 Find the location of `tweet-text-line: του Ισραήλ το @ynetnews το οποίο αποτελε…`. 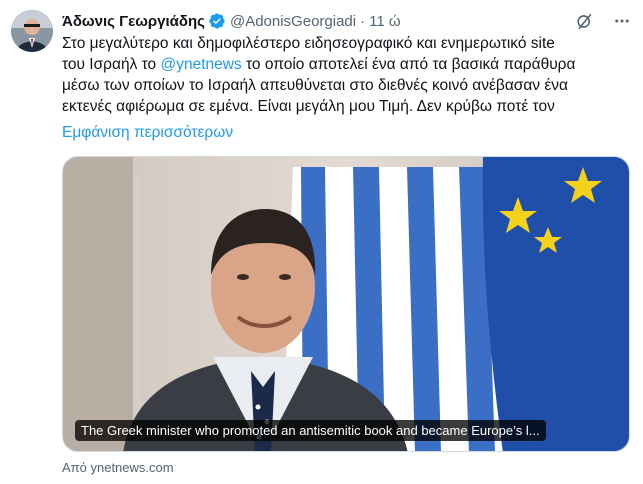

tweet-text-line: του Ισραήλ το @ynetnews το οποίο αποτελε… is located at coordinates (349, 64).